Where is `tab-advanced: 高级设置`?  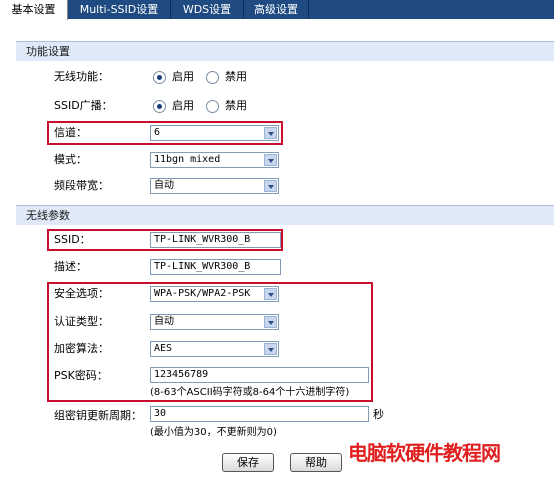
tab-advanced: 高级设置 is located at coordinates (276, 9).